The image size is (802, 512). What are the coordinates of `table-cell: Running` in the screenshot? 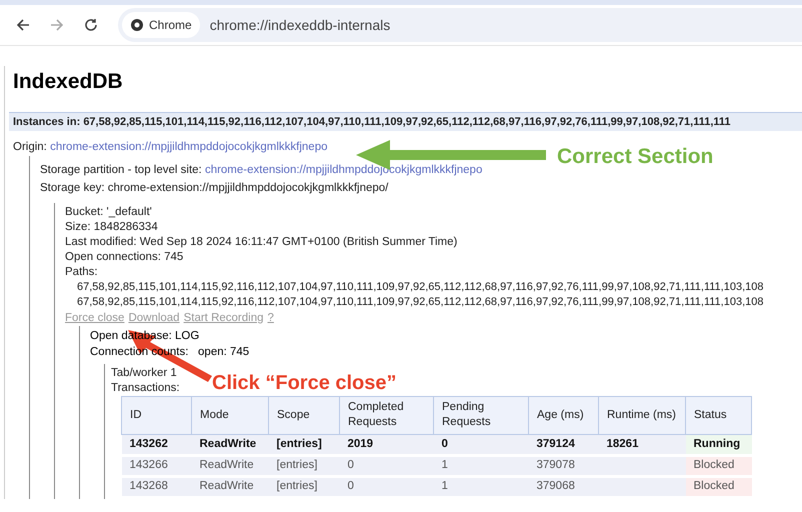 It's located at (719, 445).